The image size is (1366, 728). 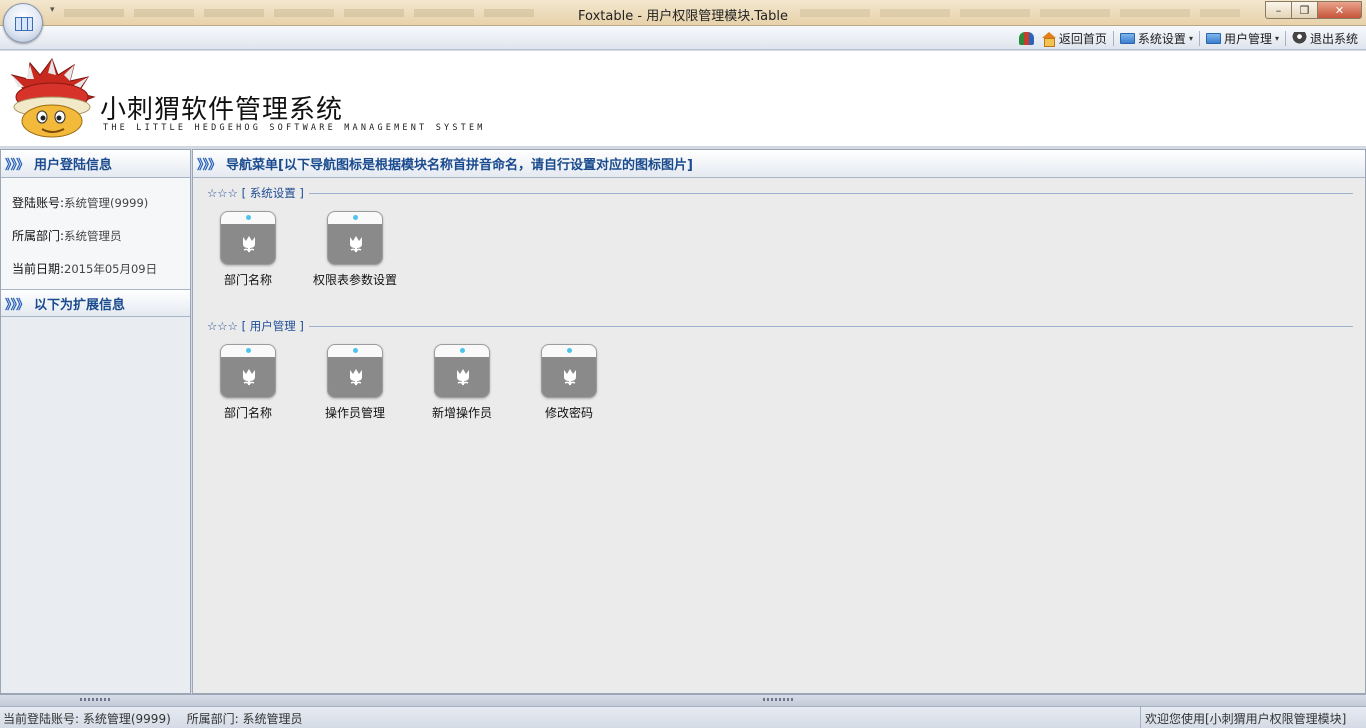 What do you see at coordinates (354, 413) in the screenshot?
I see `nav-item-label: 操作员管理` at bounding box center [354, 413].